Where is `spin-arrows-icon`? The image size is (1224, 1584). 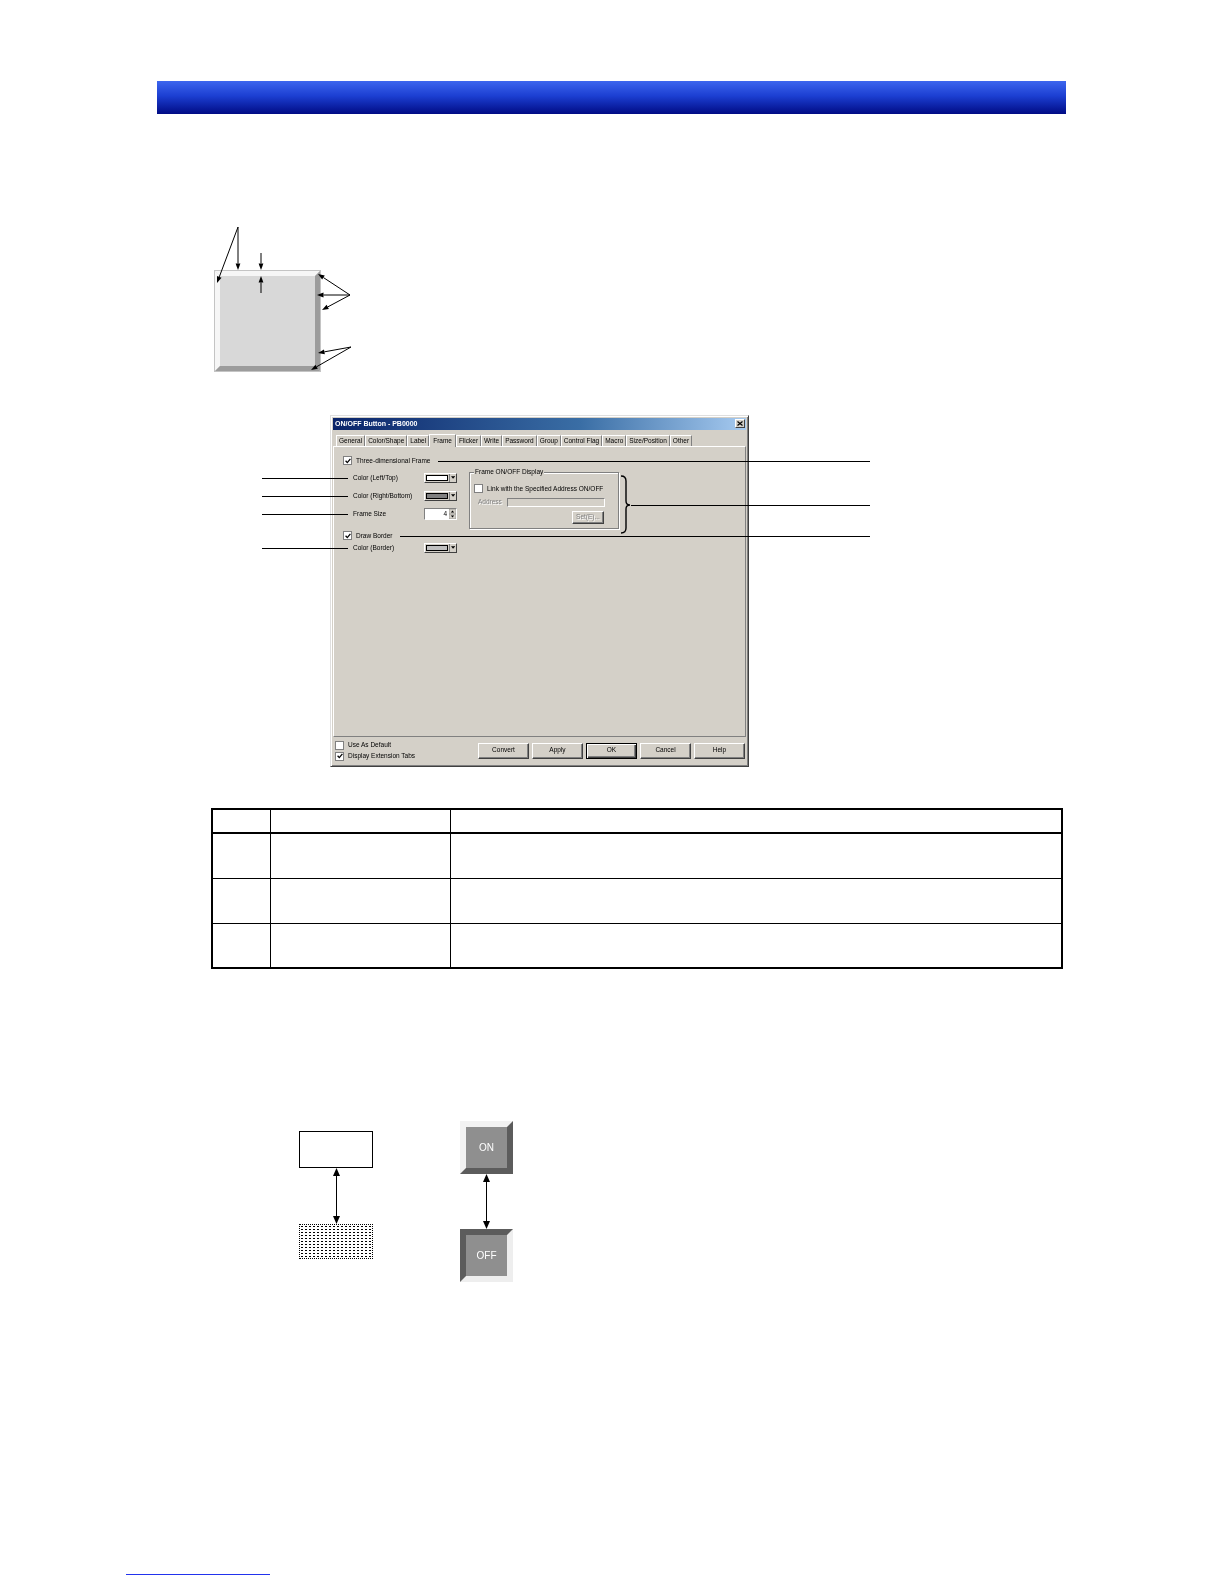 spin-arrows-icon is located at coordinates (452, 513).